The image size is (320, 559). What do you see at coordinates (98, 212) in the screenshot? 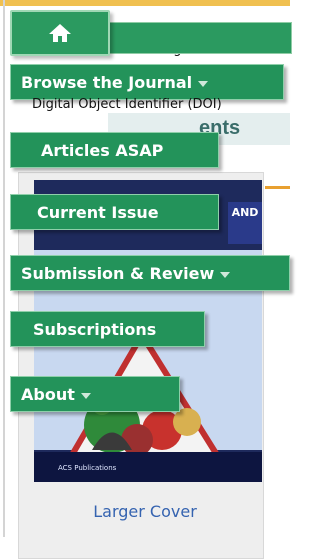
I see `nav-current-label: Current Issue` at bounding box center [98, 212].